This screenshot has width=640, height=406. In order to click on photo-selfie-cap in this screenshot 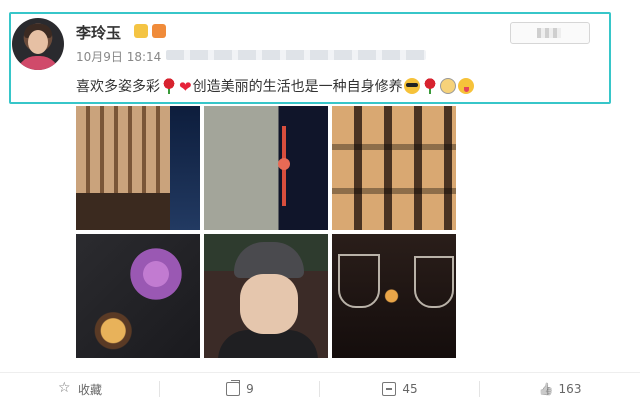, I will do `click(266, 296)`.